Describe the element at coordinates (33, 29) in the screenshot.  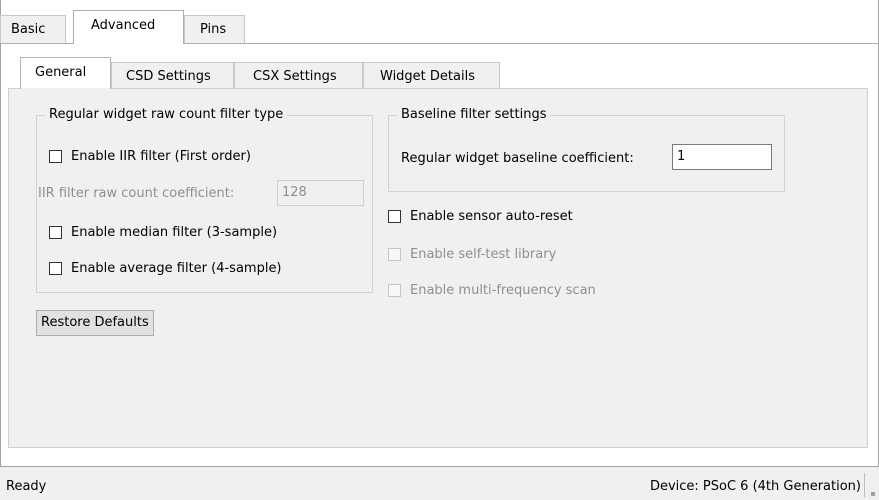
I see `tab-basic: Basic` at that location.